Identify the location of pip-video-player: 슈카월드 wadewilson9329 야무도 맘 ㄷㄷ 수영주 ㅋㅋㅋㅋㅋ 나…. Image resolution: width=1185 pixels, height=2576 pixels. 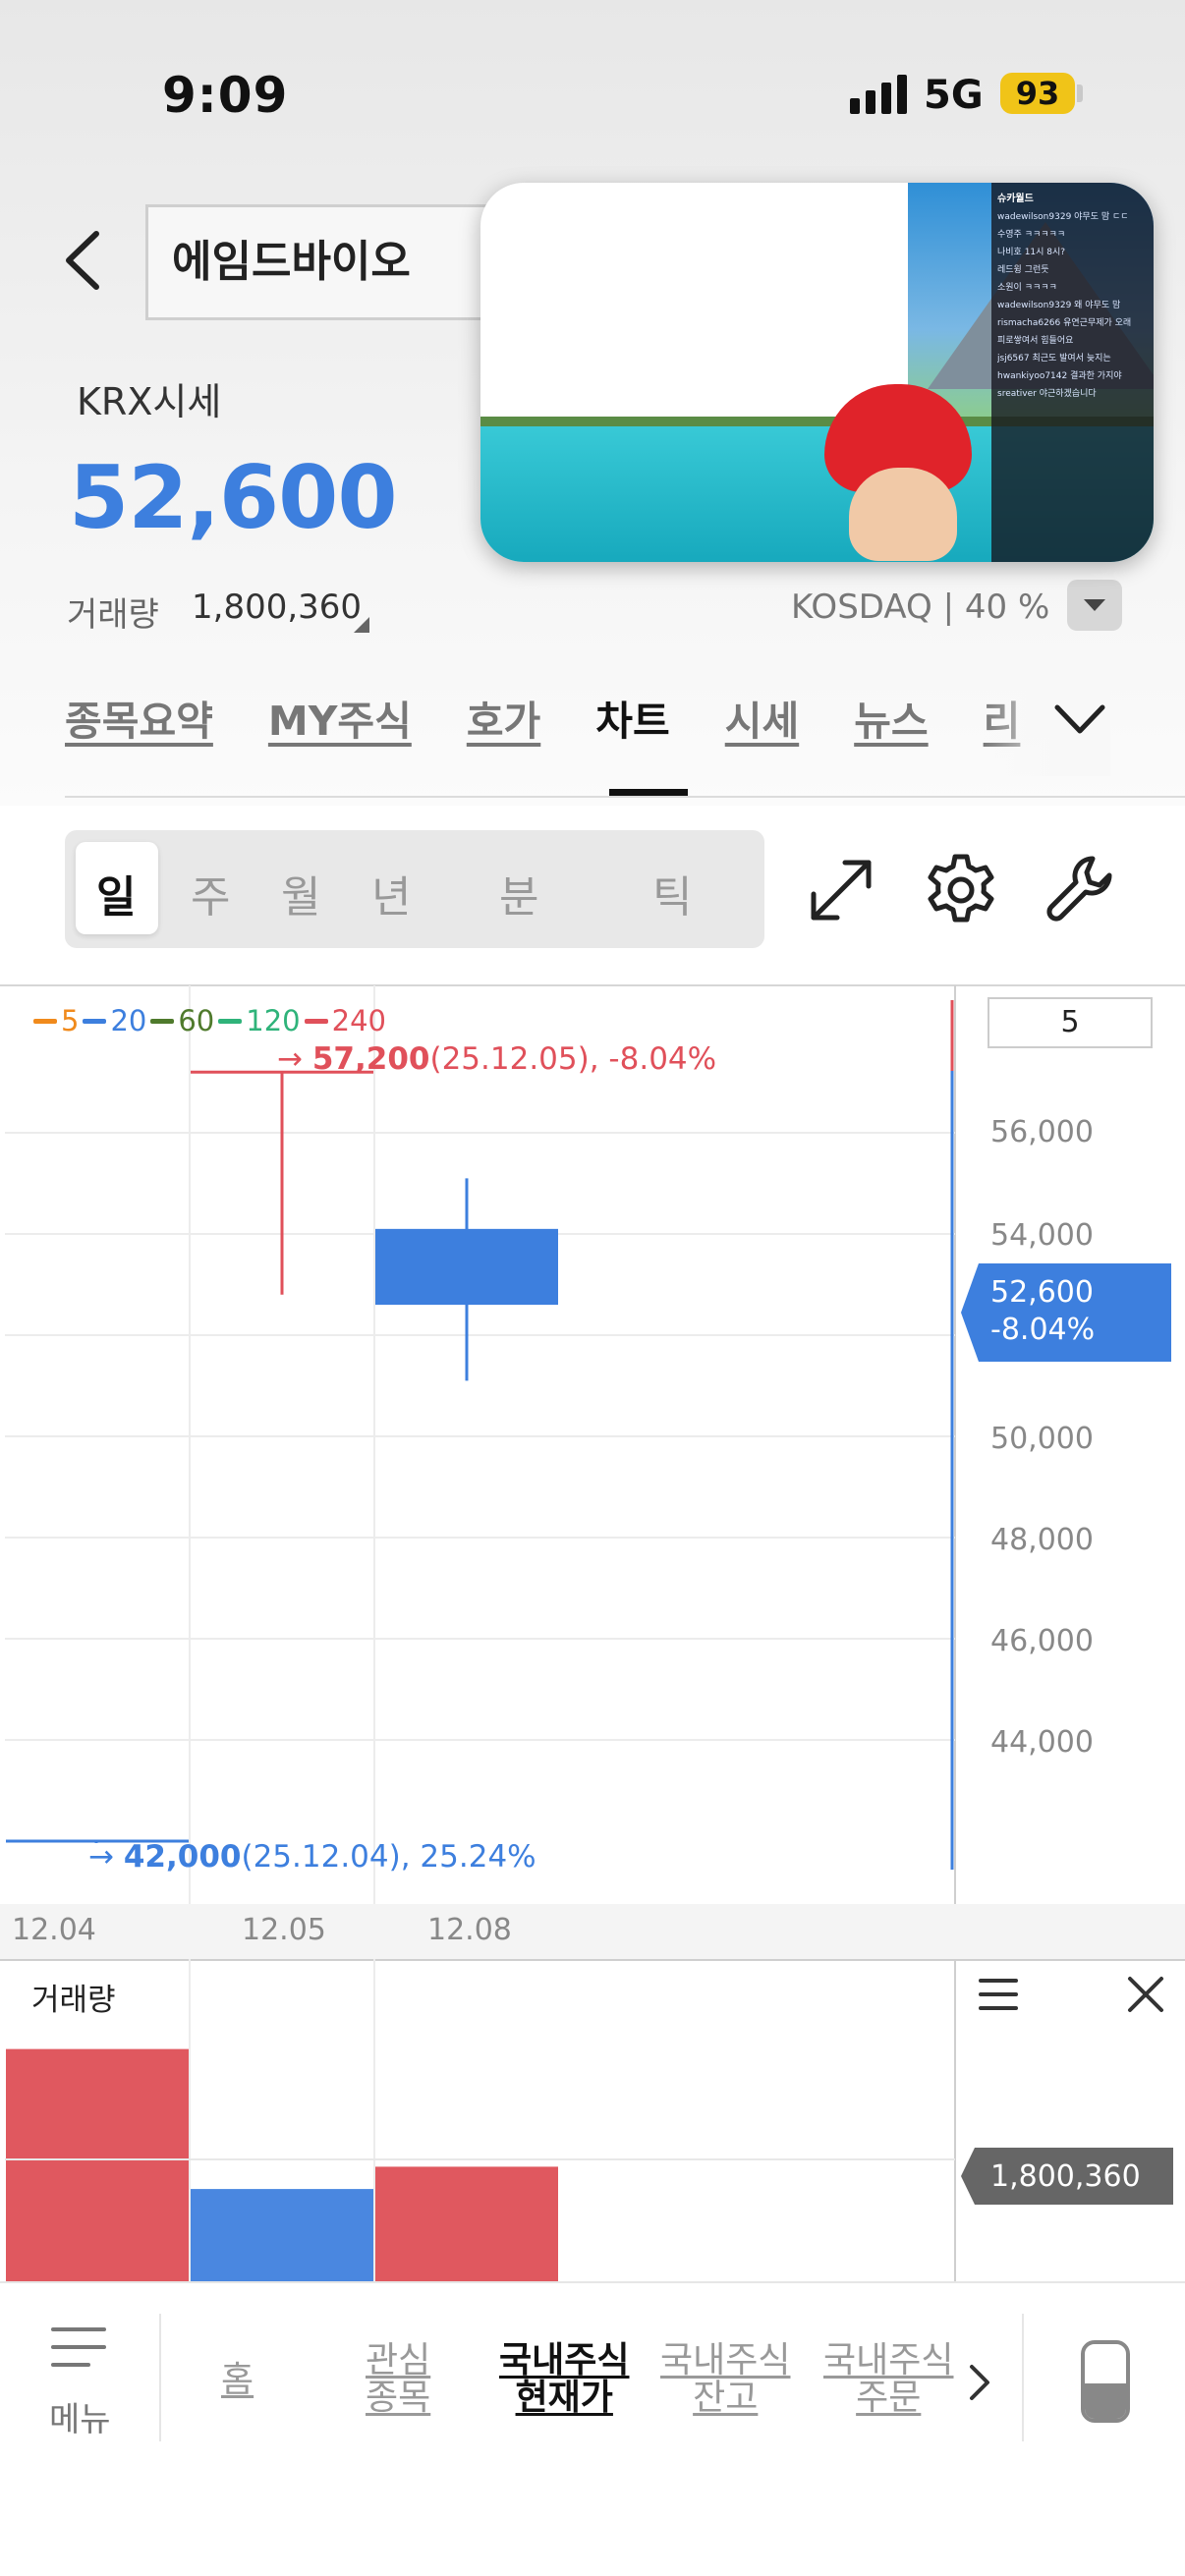
(817, 372).